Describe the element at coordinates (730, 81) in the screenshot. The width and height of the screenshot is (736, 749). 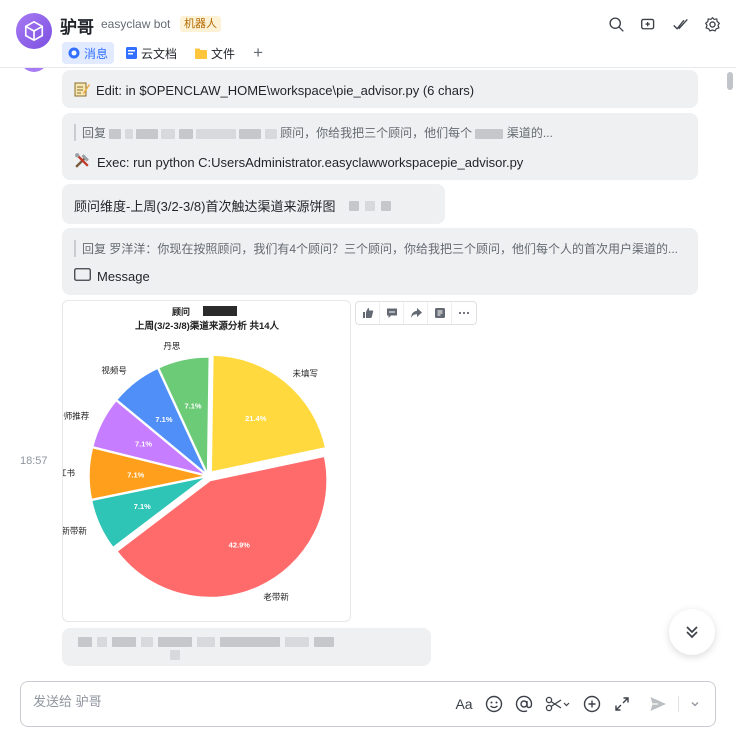
I see `scrollbar-thumb` at that location.